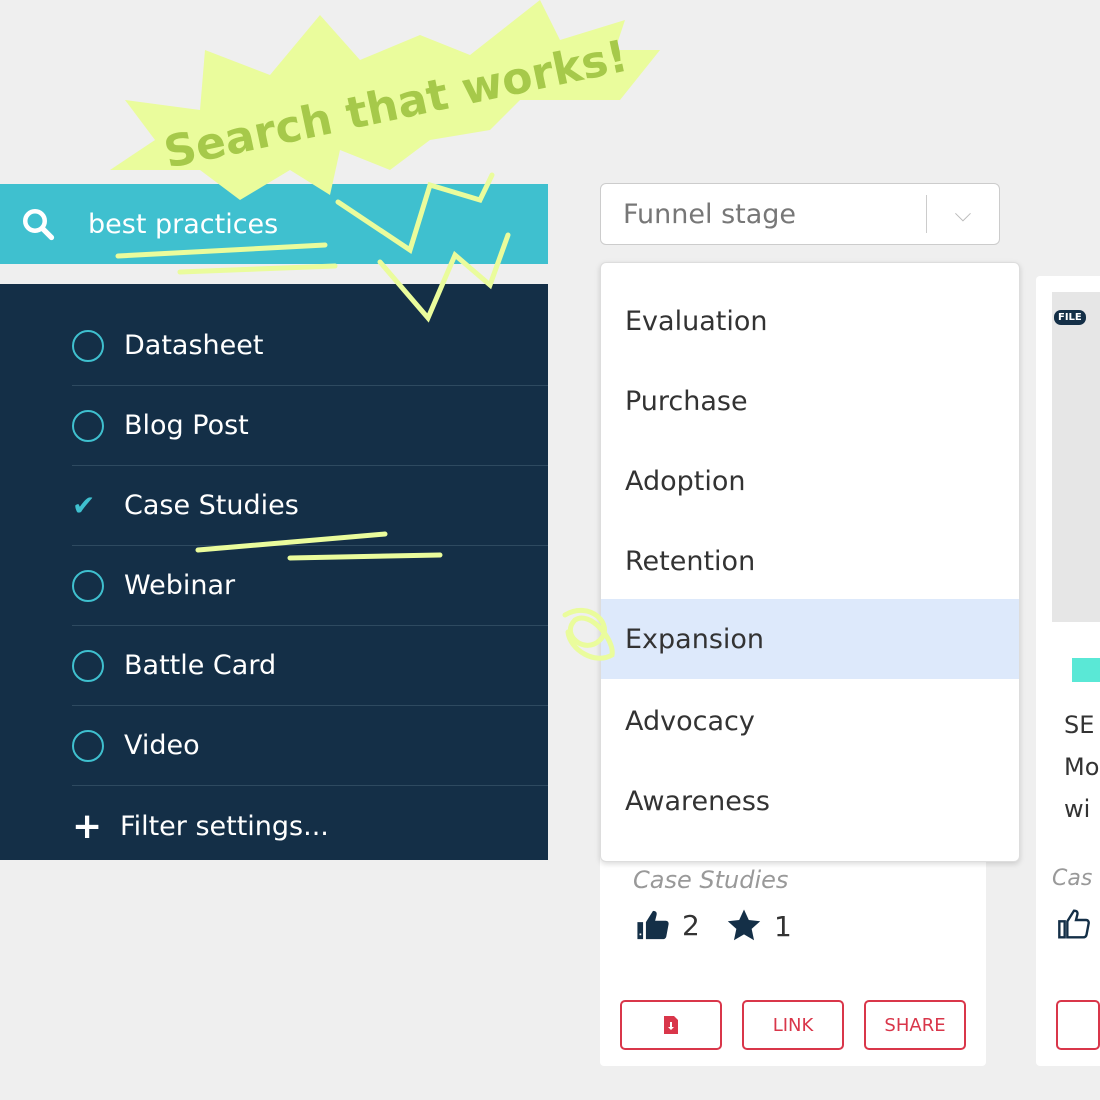  What do you see at coordinates (810, 321) in the screenshot?
I see `option-evaluation: Evaluation` at bounding box center [810, 321].